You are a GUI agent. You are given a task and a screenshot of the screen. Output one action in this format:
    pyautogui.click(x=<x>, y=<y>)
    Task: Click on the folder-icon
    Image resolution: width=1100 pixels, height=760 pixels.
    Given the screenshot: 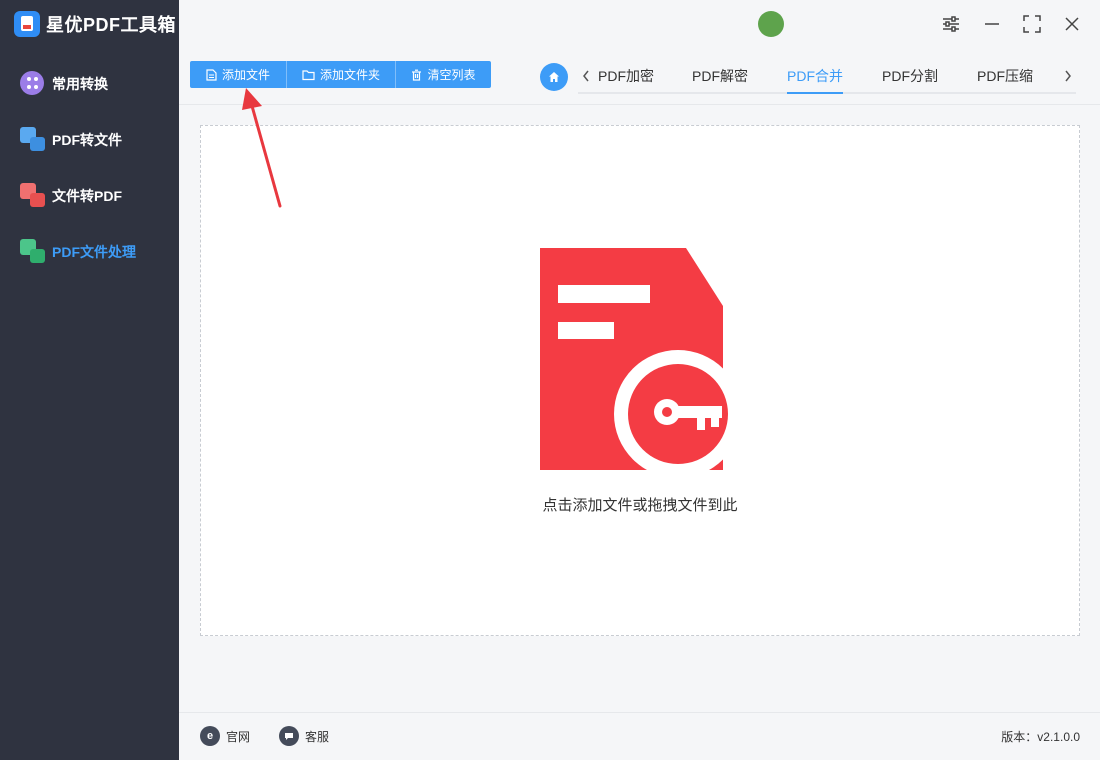 What is the action you would take?
    pyautogui.click(x=308, y=75)
    